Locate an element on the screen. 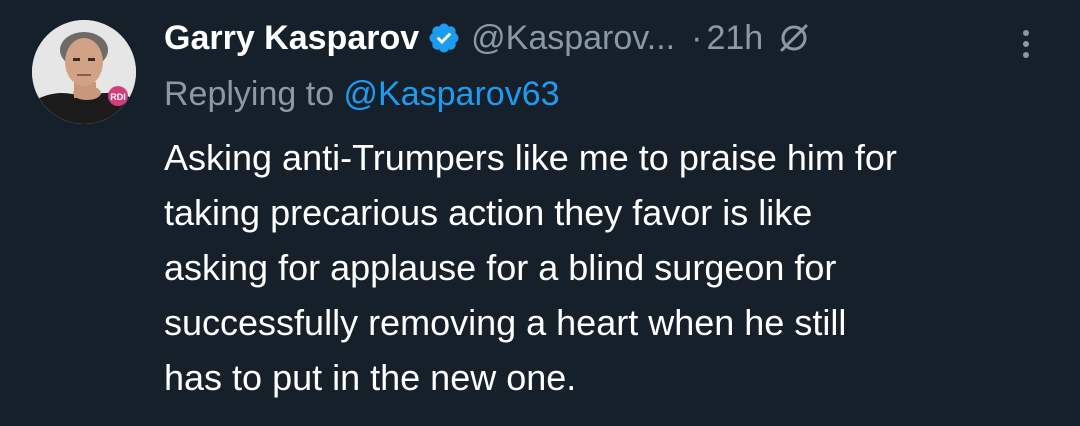 The width and height of the screenshot is (1080, 426). avatar-badge-text: RDI is located at coordinates (118, 97).